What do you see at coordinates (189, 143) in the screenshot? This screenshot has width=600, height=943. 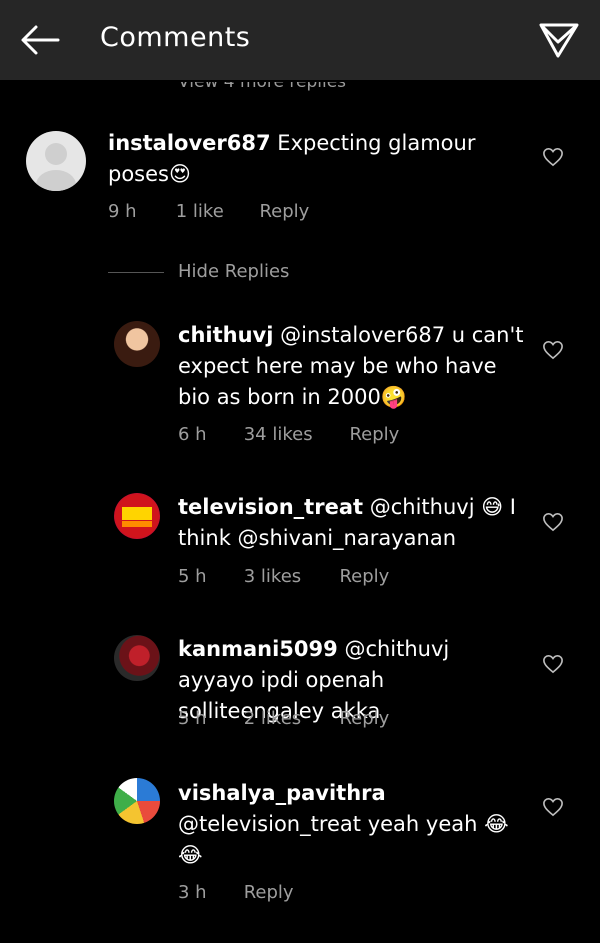 I see `username: instalover687` at bounding box center [189, 143].